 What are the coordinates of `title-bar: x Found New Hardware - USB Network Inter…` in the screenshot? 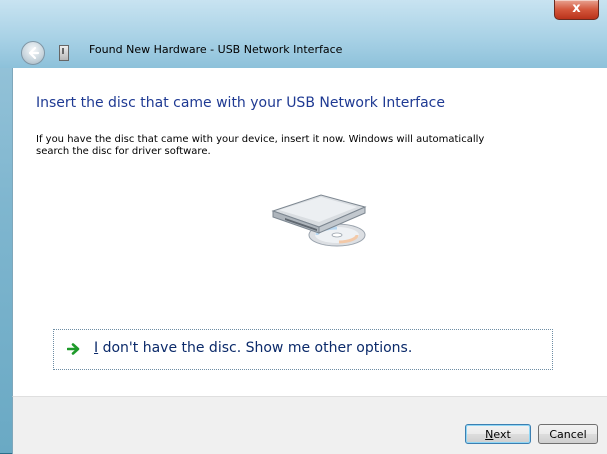 It's located at (303, 34).